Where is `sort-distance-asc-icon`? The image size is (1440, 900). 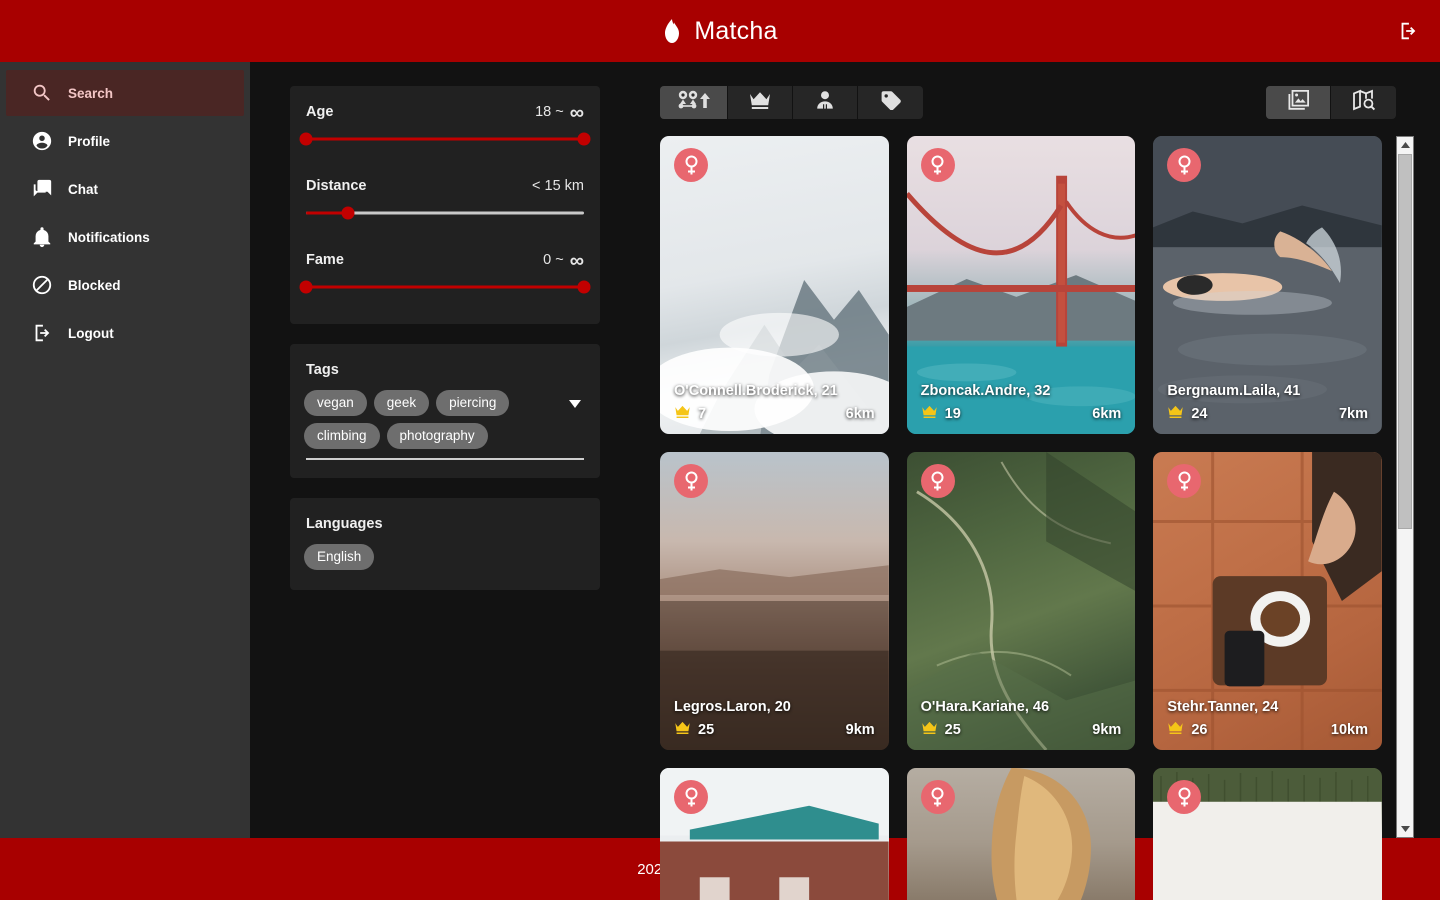
sort-distance-asc-icon is located at coordinates (694, 102).